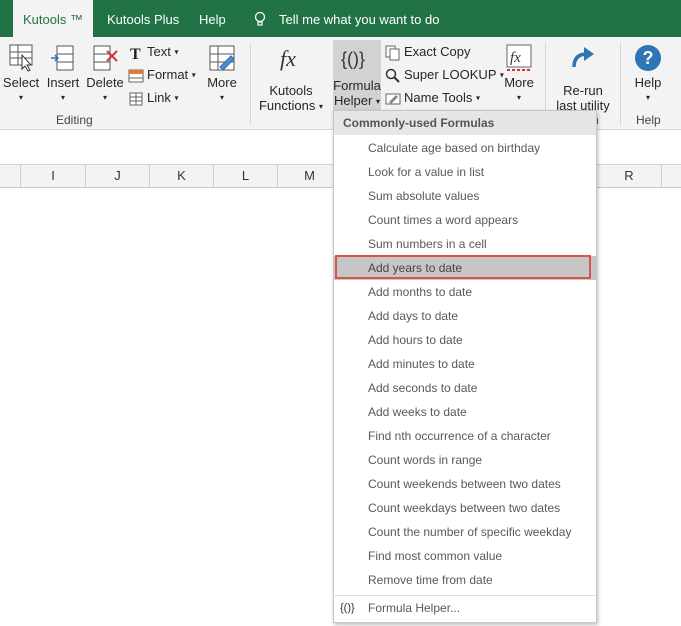 Image resolution: width=681 pixels, height=626 pixels. Describe the element at coordinates (63, 74) in the screenshot. I see `insert-button: Insert ▾` at that location.